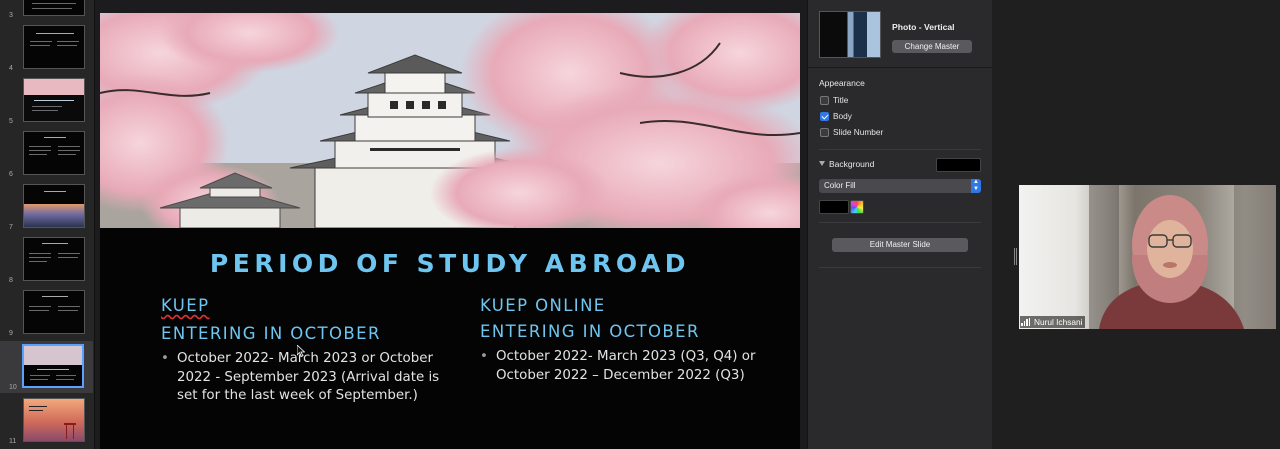 This screenshot has height=449, width=1280. Describe the element at coordinates (271, 333) in the screenshot. I see `left-heading-entering: ENTERING IN OCTOBER` at that location.